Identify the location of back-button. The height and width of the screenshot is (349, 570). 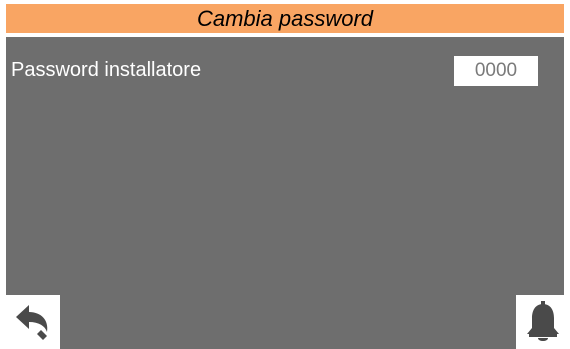
(33, 322).